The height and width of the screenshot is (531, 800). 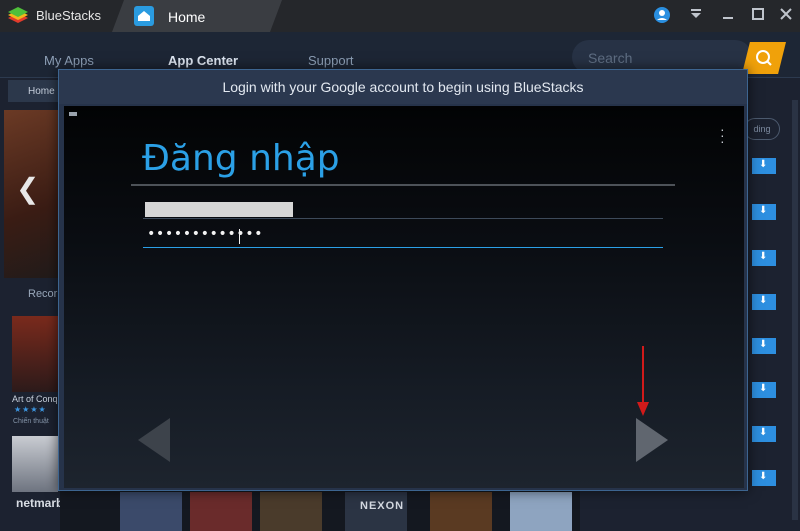 What do you see at coordinates (722, 135) in the screenshot?
I see `overflow-menu-icon: · · ·` at bounding box center [722, 135].